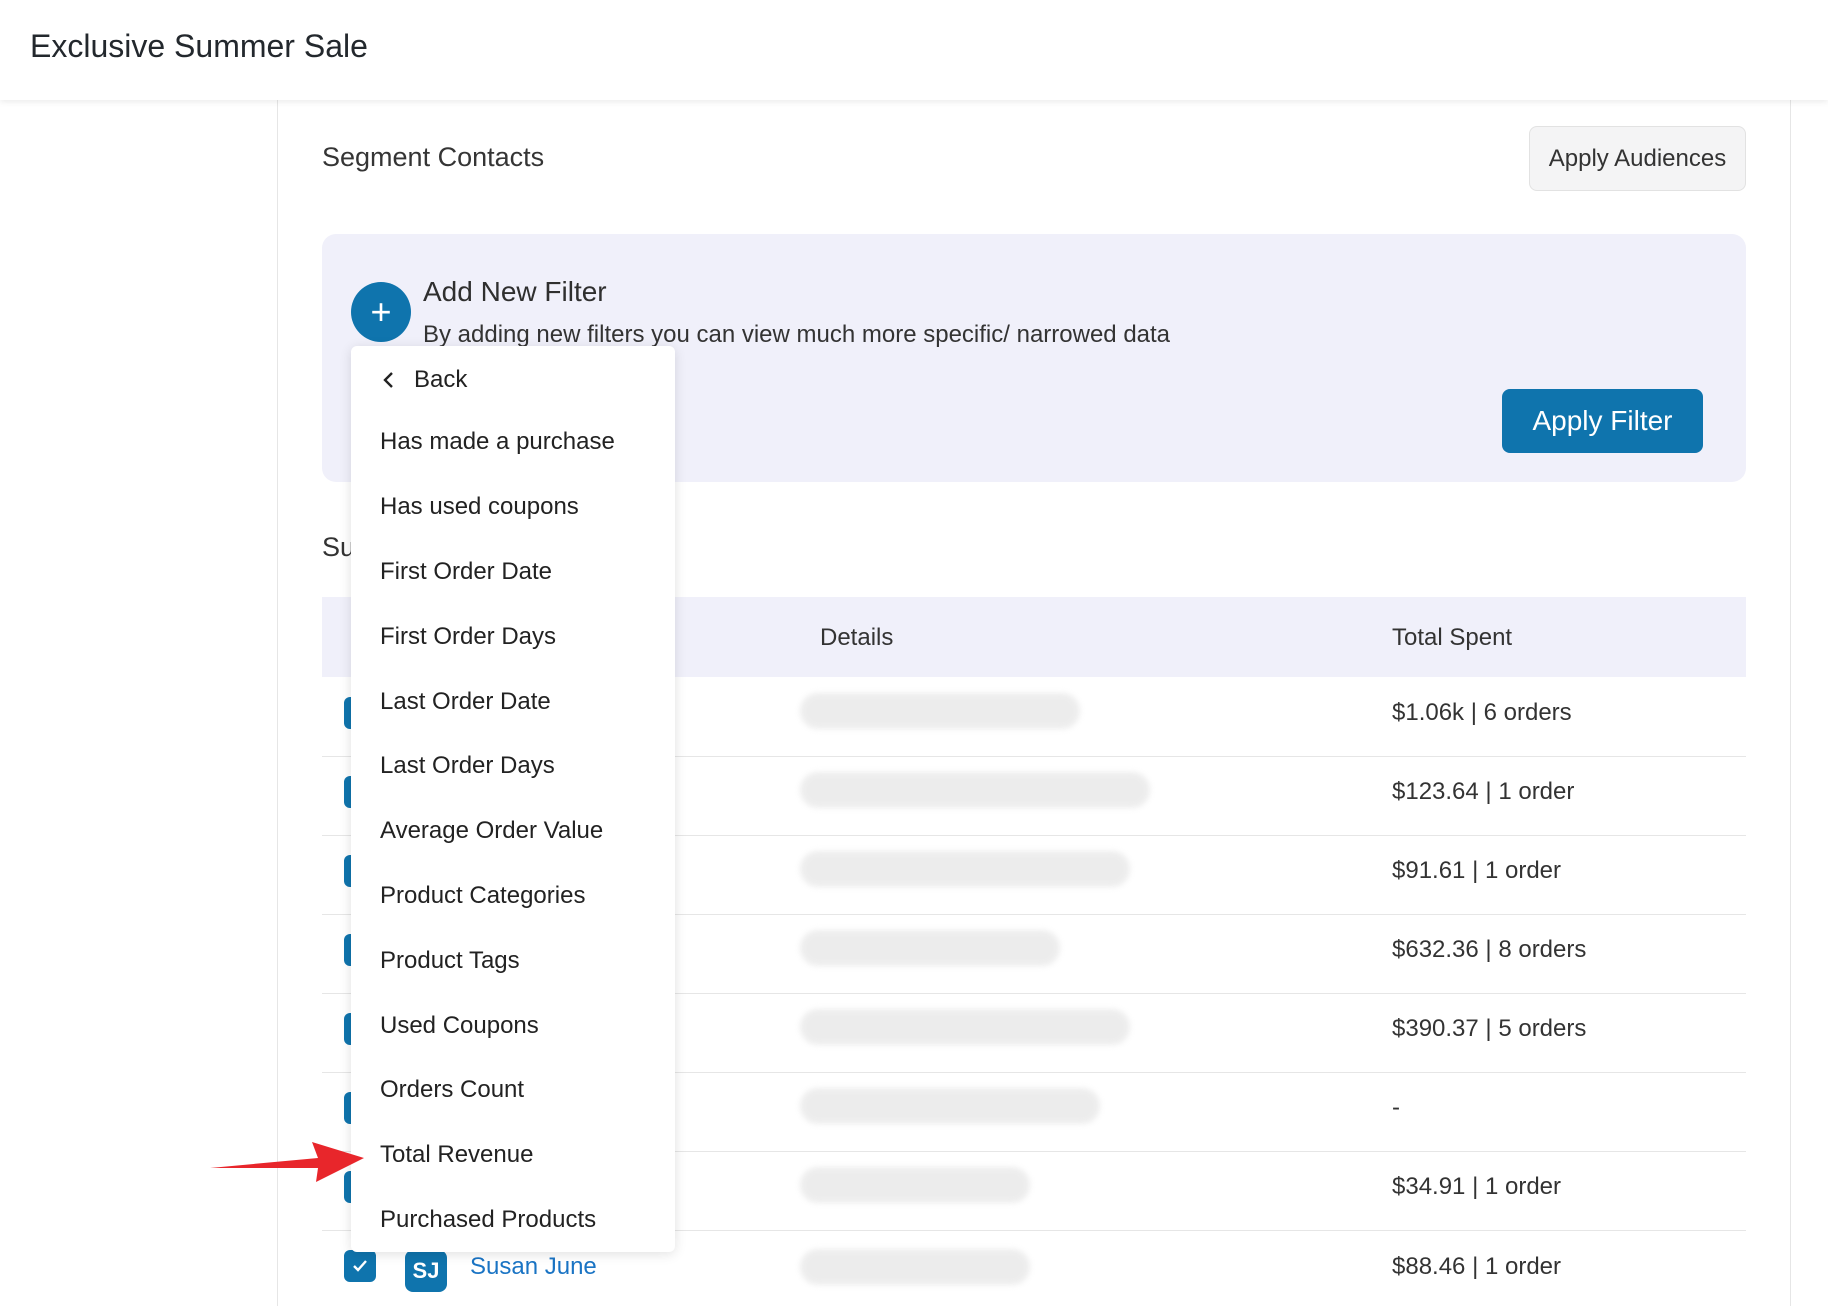  I want to click on add-filter-plus-icon: +, so click(381, 312).